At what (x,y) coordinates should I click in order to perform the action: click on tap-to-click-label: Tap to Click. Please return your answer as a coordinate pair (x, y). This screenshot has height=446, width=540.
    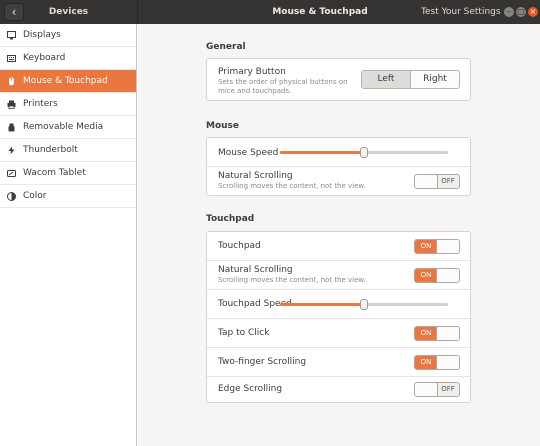
    Looking at the image, I should click on (244, 333).